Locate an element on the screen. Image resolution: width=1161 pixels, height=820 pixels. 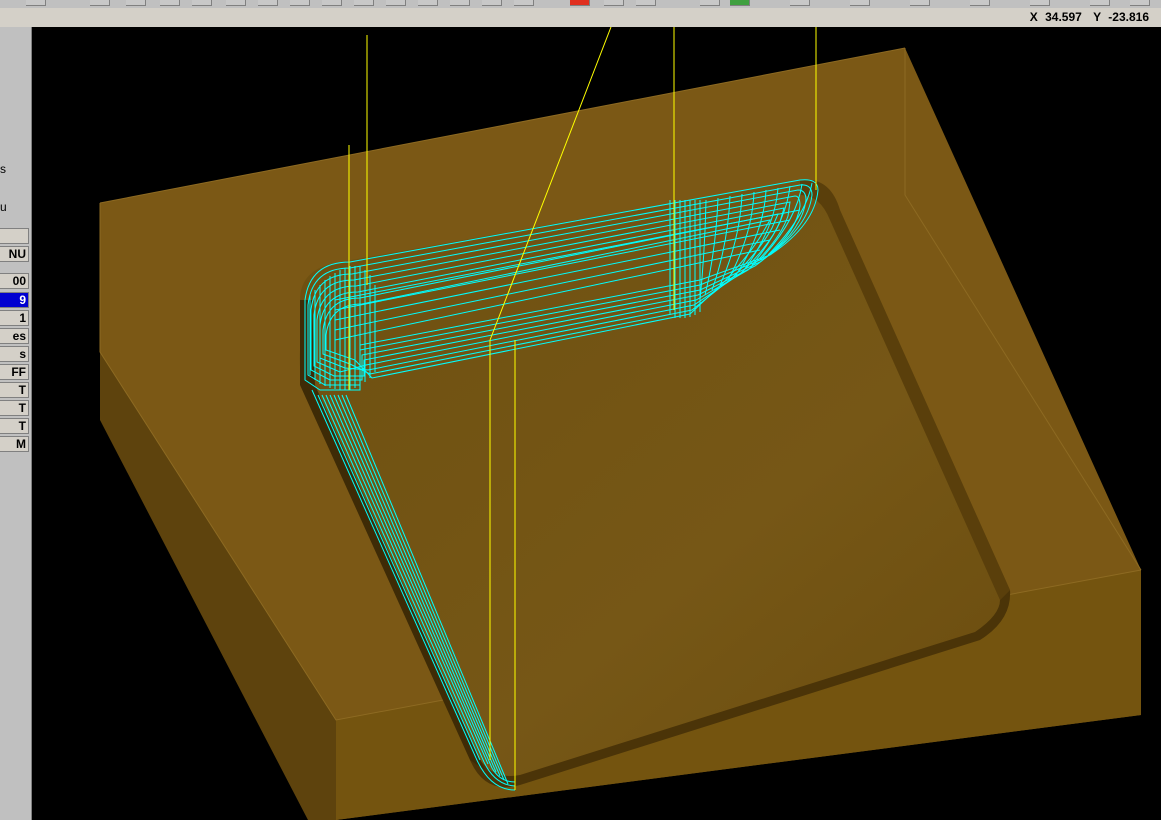
panel-button is located at coordinates (14, 236).